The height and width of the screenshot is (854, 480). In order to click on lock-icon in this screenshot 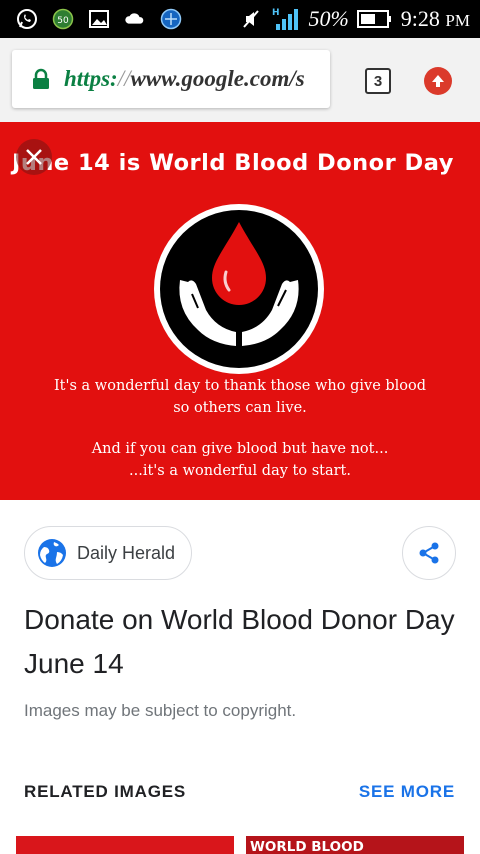, I will do `click(41, 78)`.